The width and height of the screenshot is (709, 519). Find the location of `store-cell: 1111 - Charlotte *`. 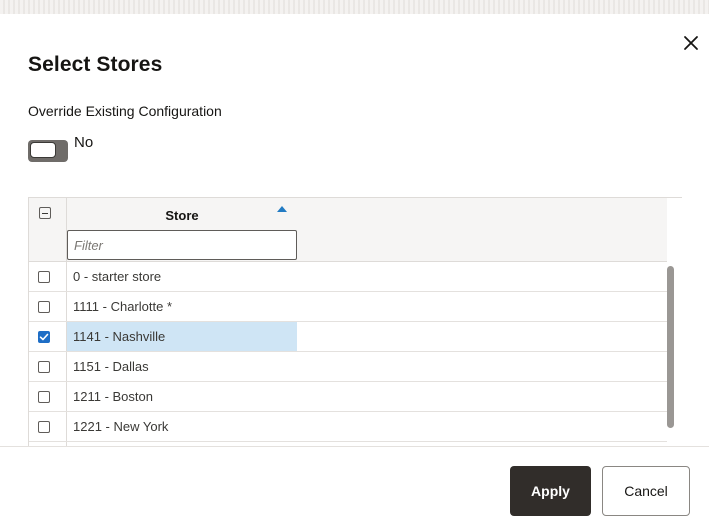

store-cell: 1111 - Charlotte * is located at coordinates (122, 306).